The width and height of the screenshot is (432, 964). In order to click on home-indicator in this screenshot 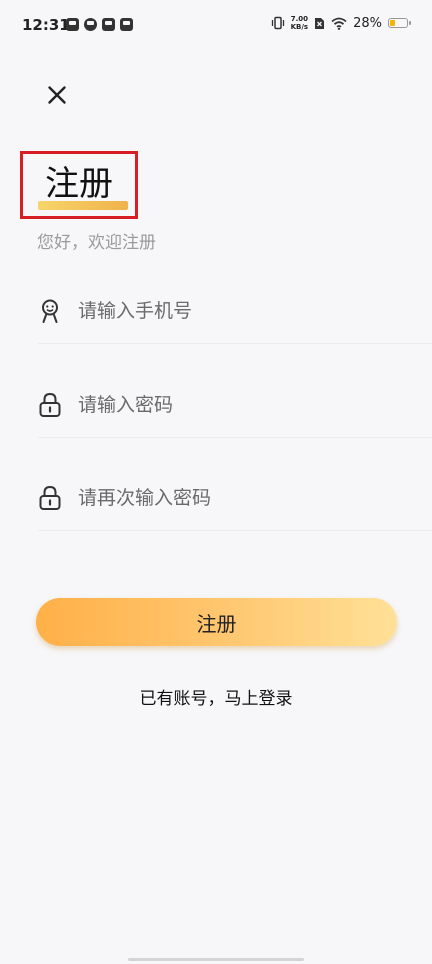, I will do `click(216, 959)`.